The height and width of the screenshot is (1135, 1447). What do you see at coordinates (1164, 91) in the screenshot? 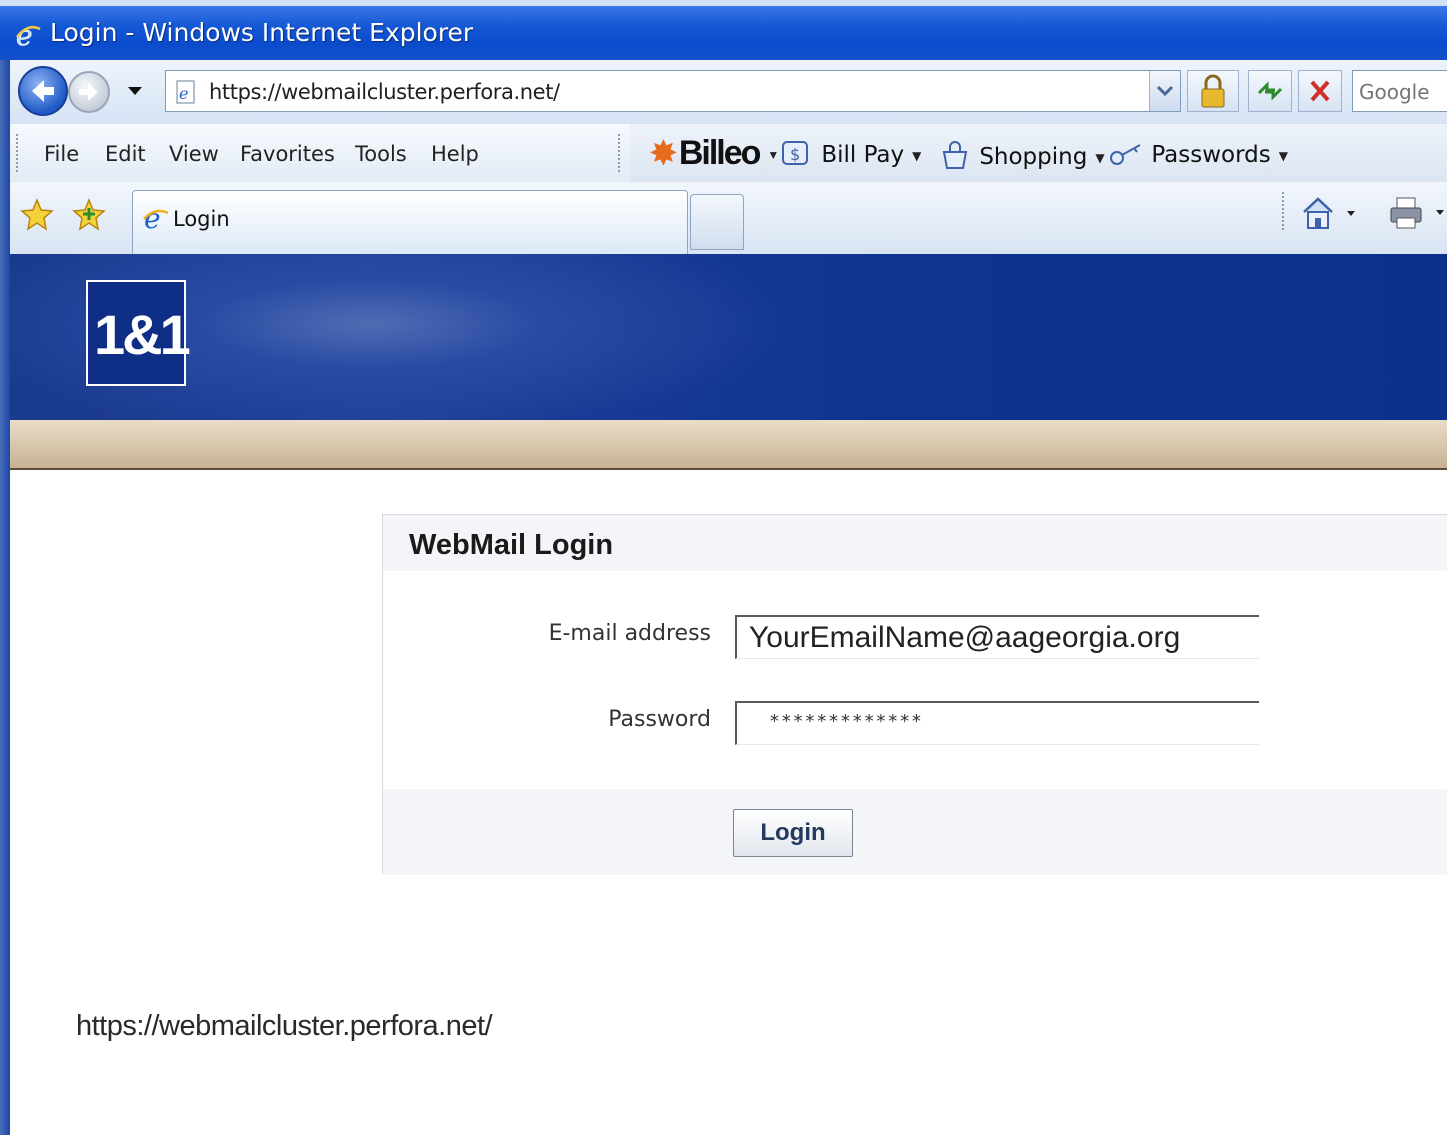
I see `url-dropdown-chevron-down-icon` at bounding box center [1164, 91].